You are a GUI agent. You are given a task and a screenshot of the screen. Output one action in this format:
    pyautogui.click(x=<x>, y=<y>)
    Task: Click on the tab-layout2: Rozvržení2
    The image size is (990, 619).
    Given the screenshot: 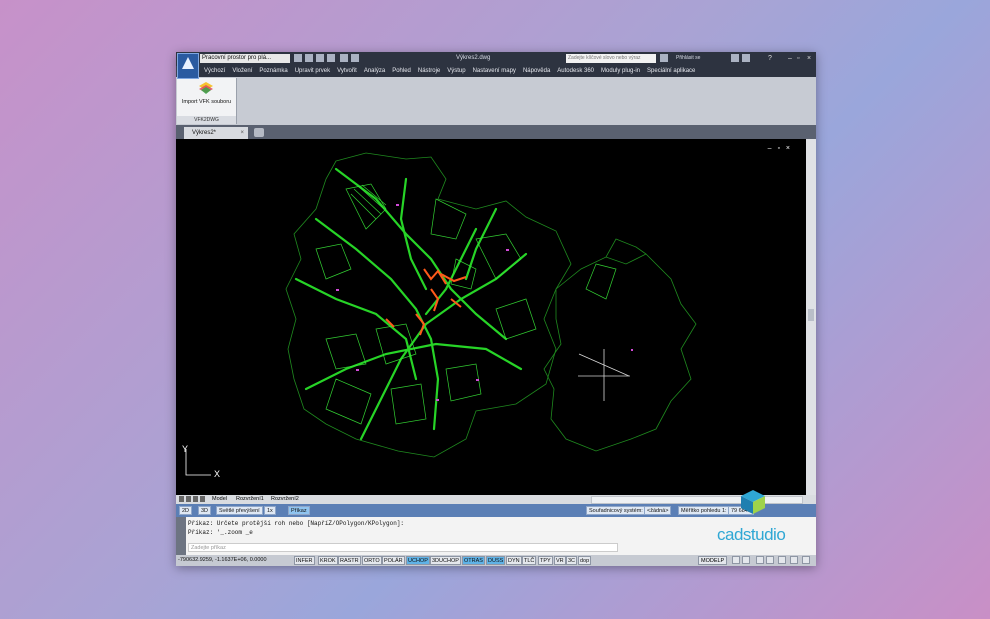 What is the action you would take?
    pyautogui.click(x=285, y=499)
    